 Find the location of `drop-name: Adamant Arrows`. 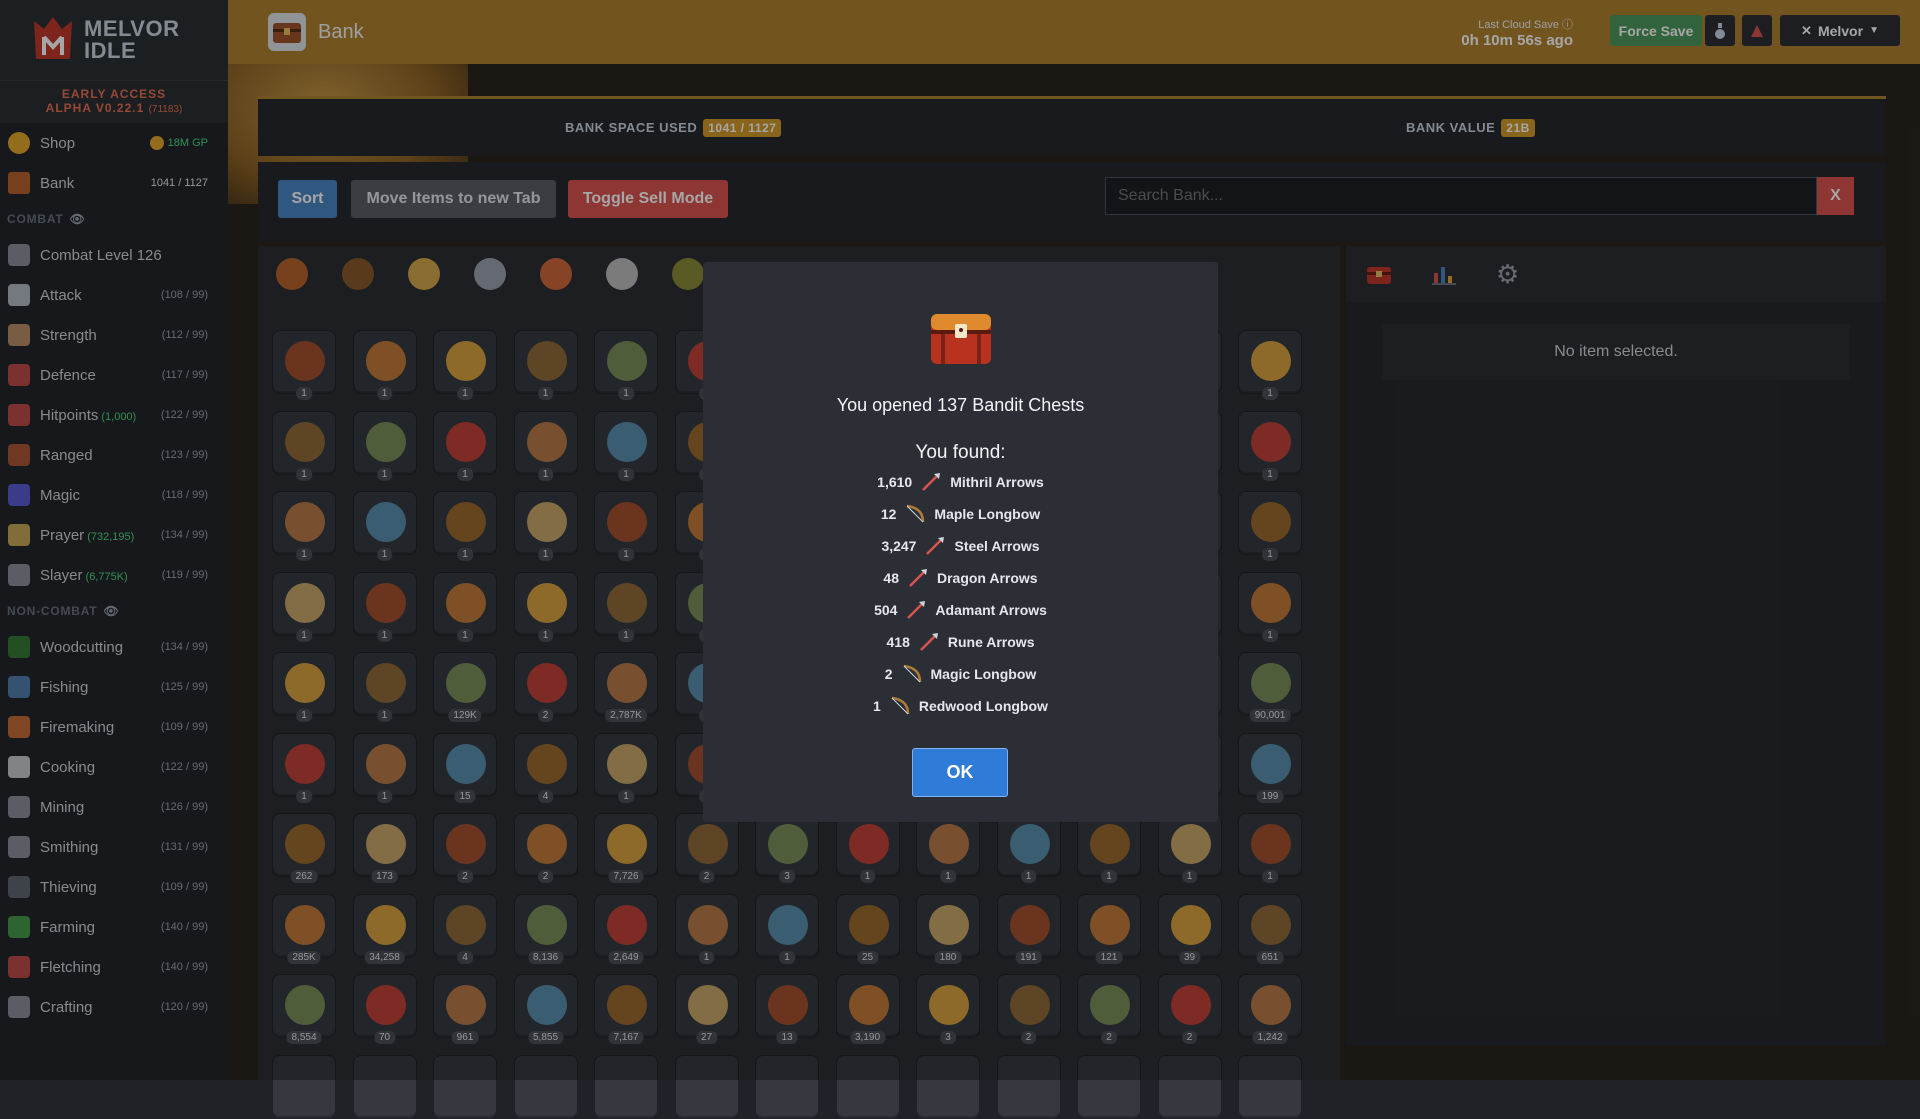

drop-name: Adamant Arrows is located at coordinates (991, 610).